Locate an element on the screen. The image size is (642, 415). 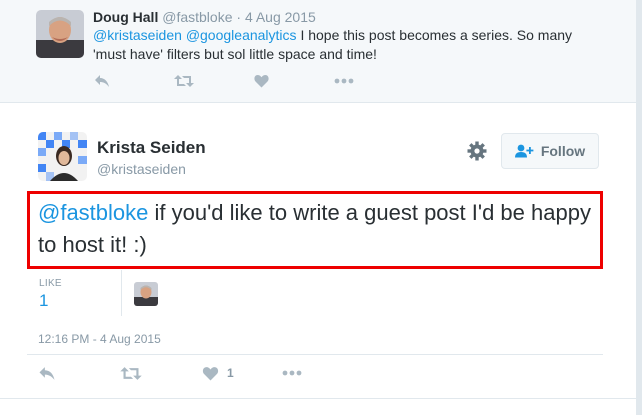
tweet-stats: LIKE 1 is located at coordinates (315, 293).